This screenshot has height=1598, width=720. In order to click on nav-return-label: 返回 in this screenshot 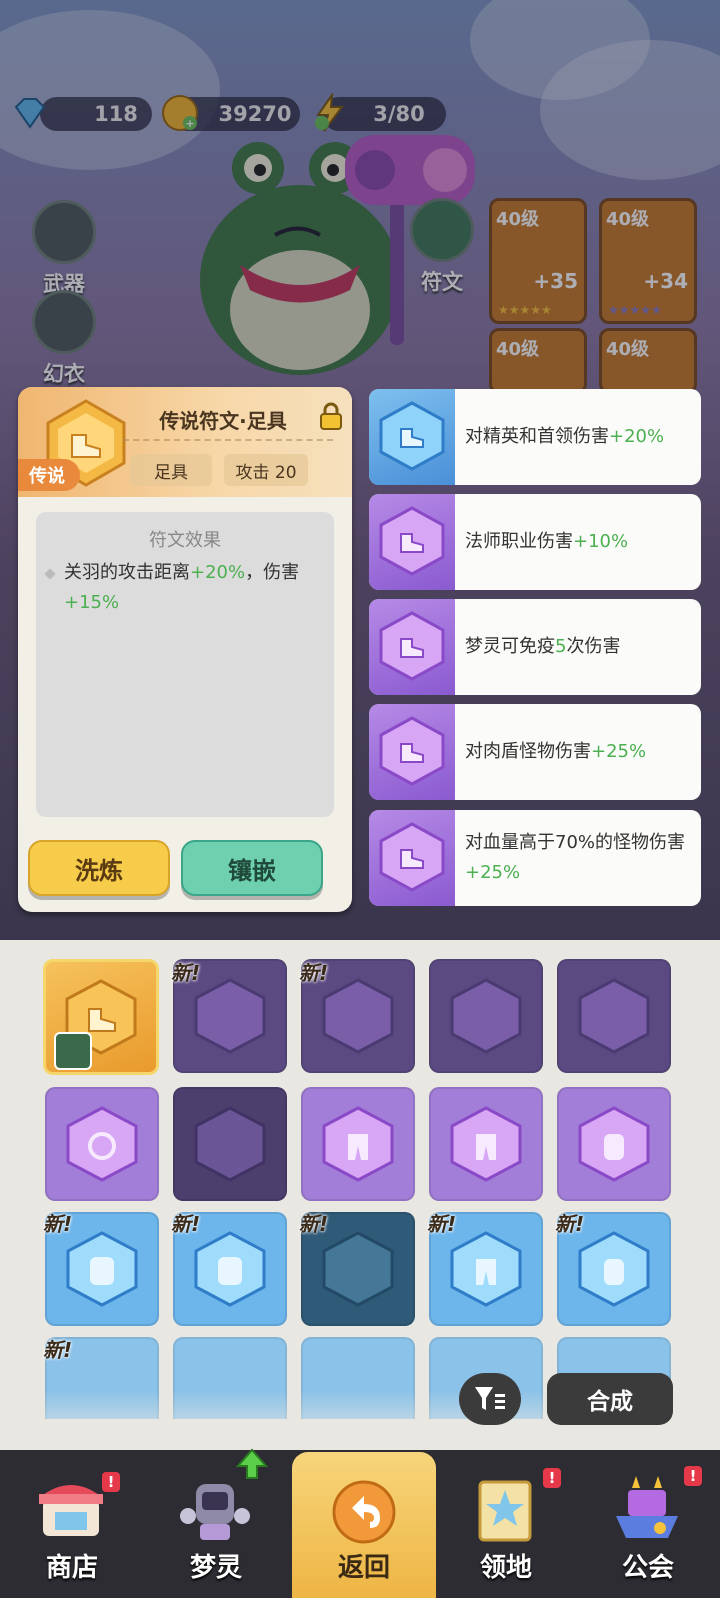, I will do `click(363, 1568)`.